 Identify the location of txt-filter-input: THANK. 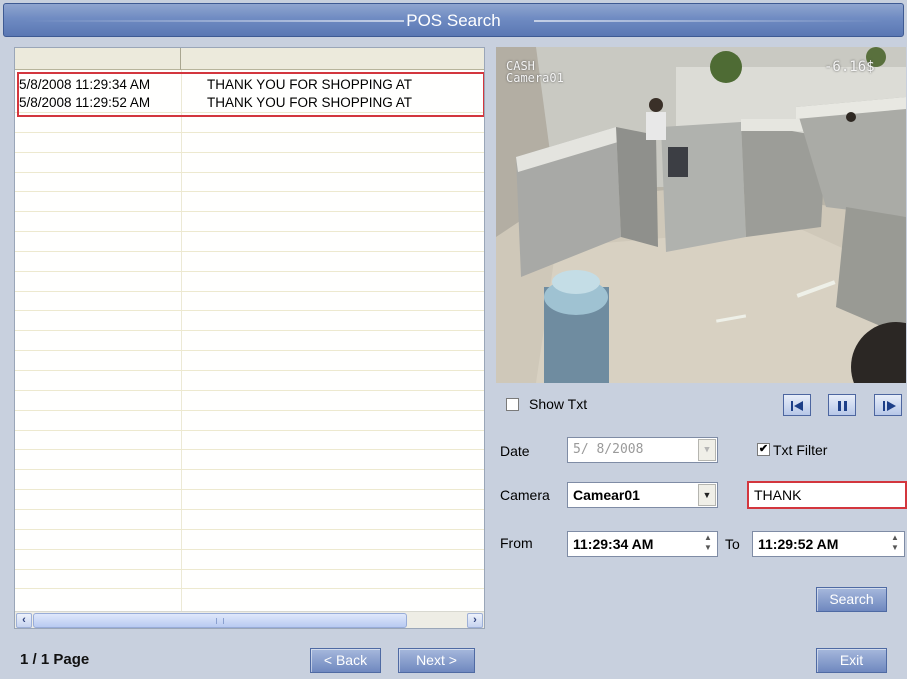
(827, 495).